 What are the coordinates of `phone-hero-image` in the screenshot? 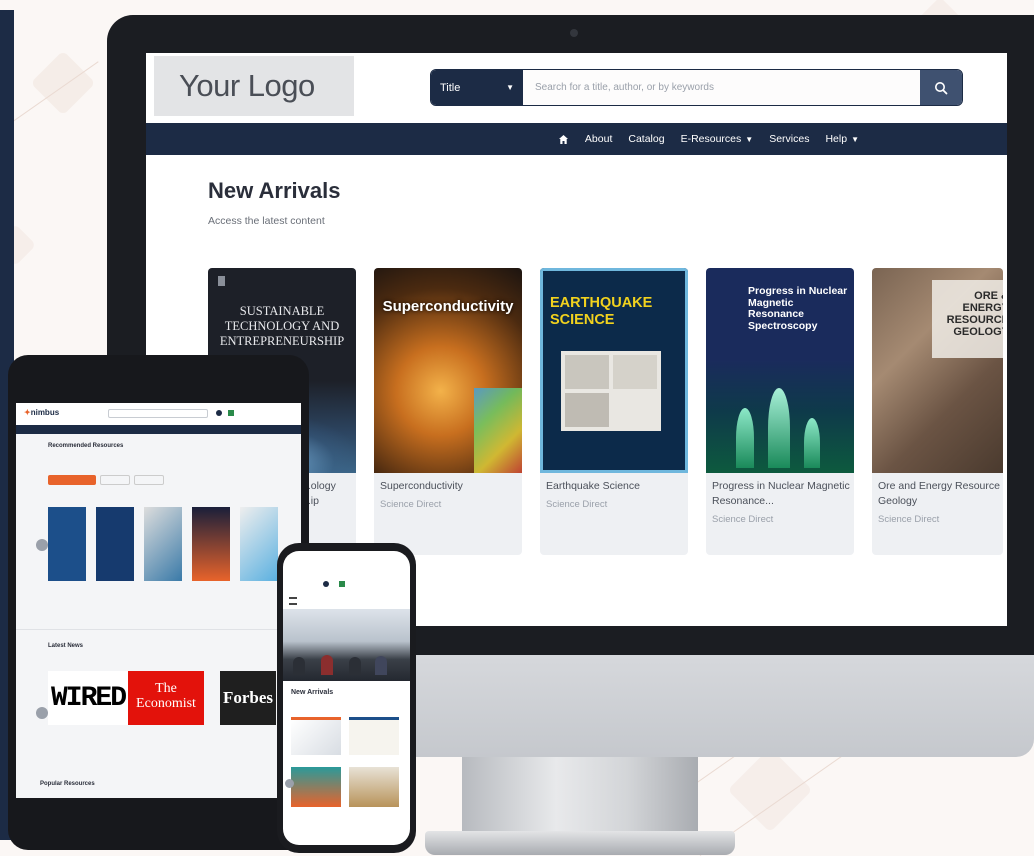 It's located at (346, 645).